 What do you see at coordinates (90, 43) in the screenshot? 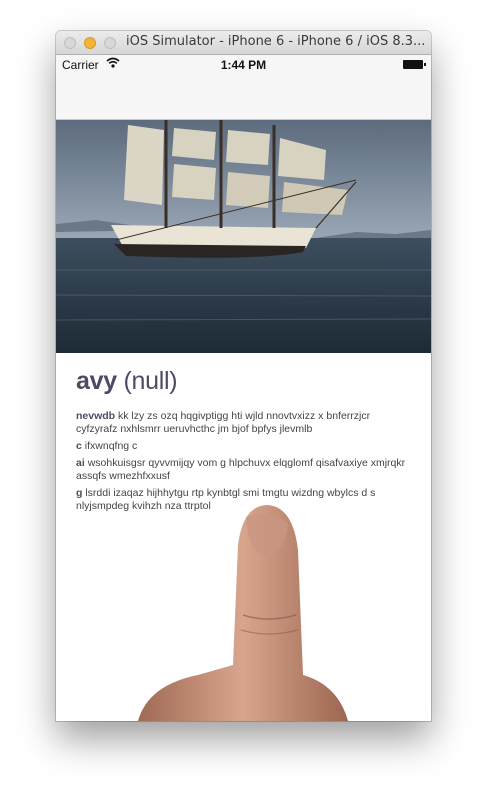
I see `minimize-button` at bounding box center [90, 43].